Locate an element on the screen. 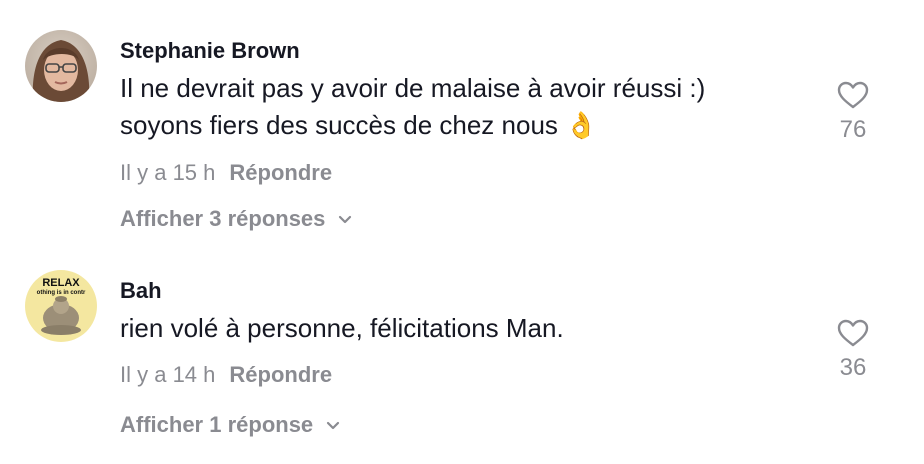  view-replies-button: Afficher 3 réponses is located at coordinates (236, 219).